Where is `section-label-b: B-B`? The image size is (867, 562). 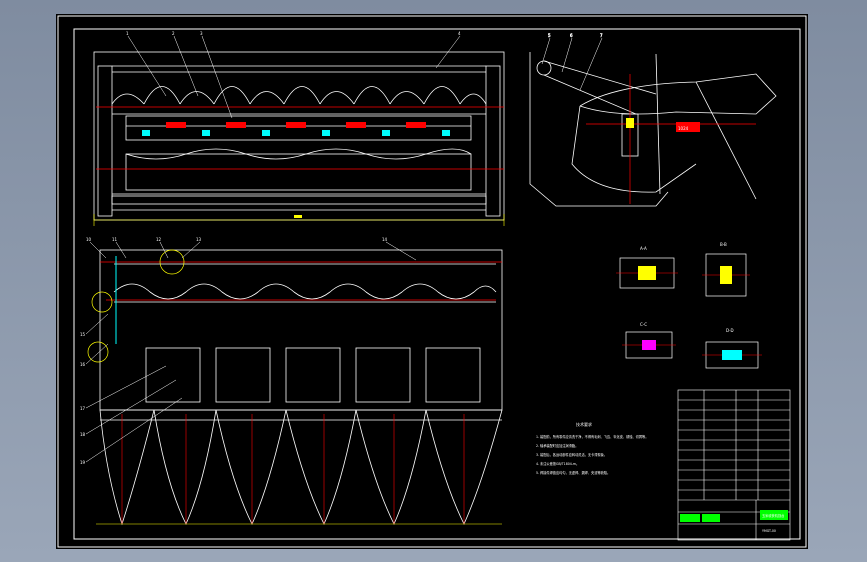 section-label-b: B-B is located at coordinates (723, 244).